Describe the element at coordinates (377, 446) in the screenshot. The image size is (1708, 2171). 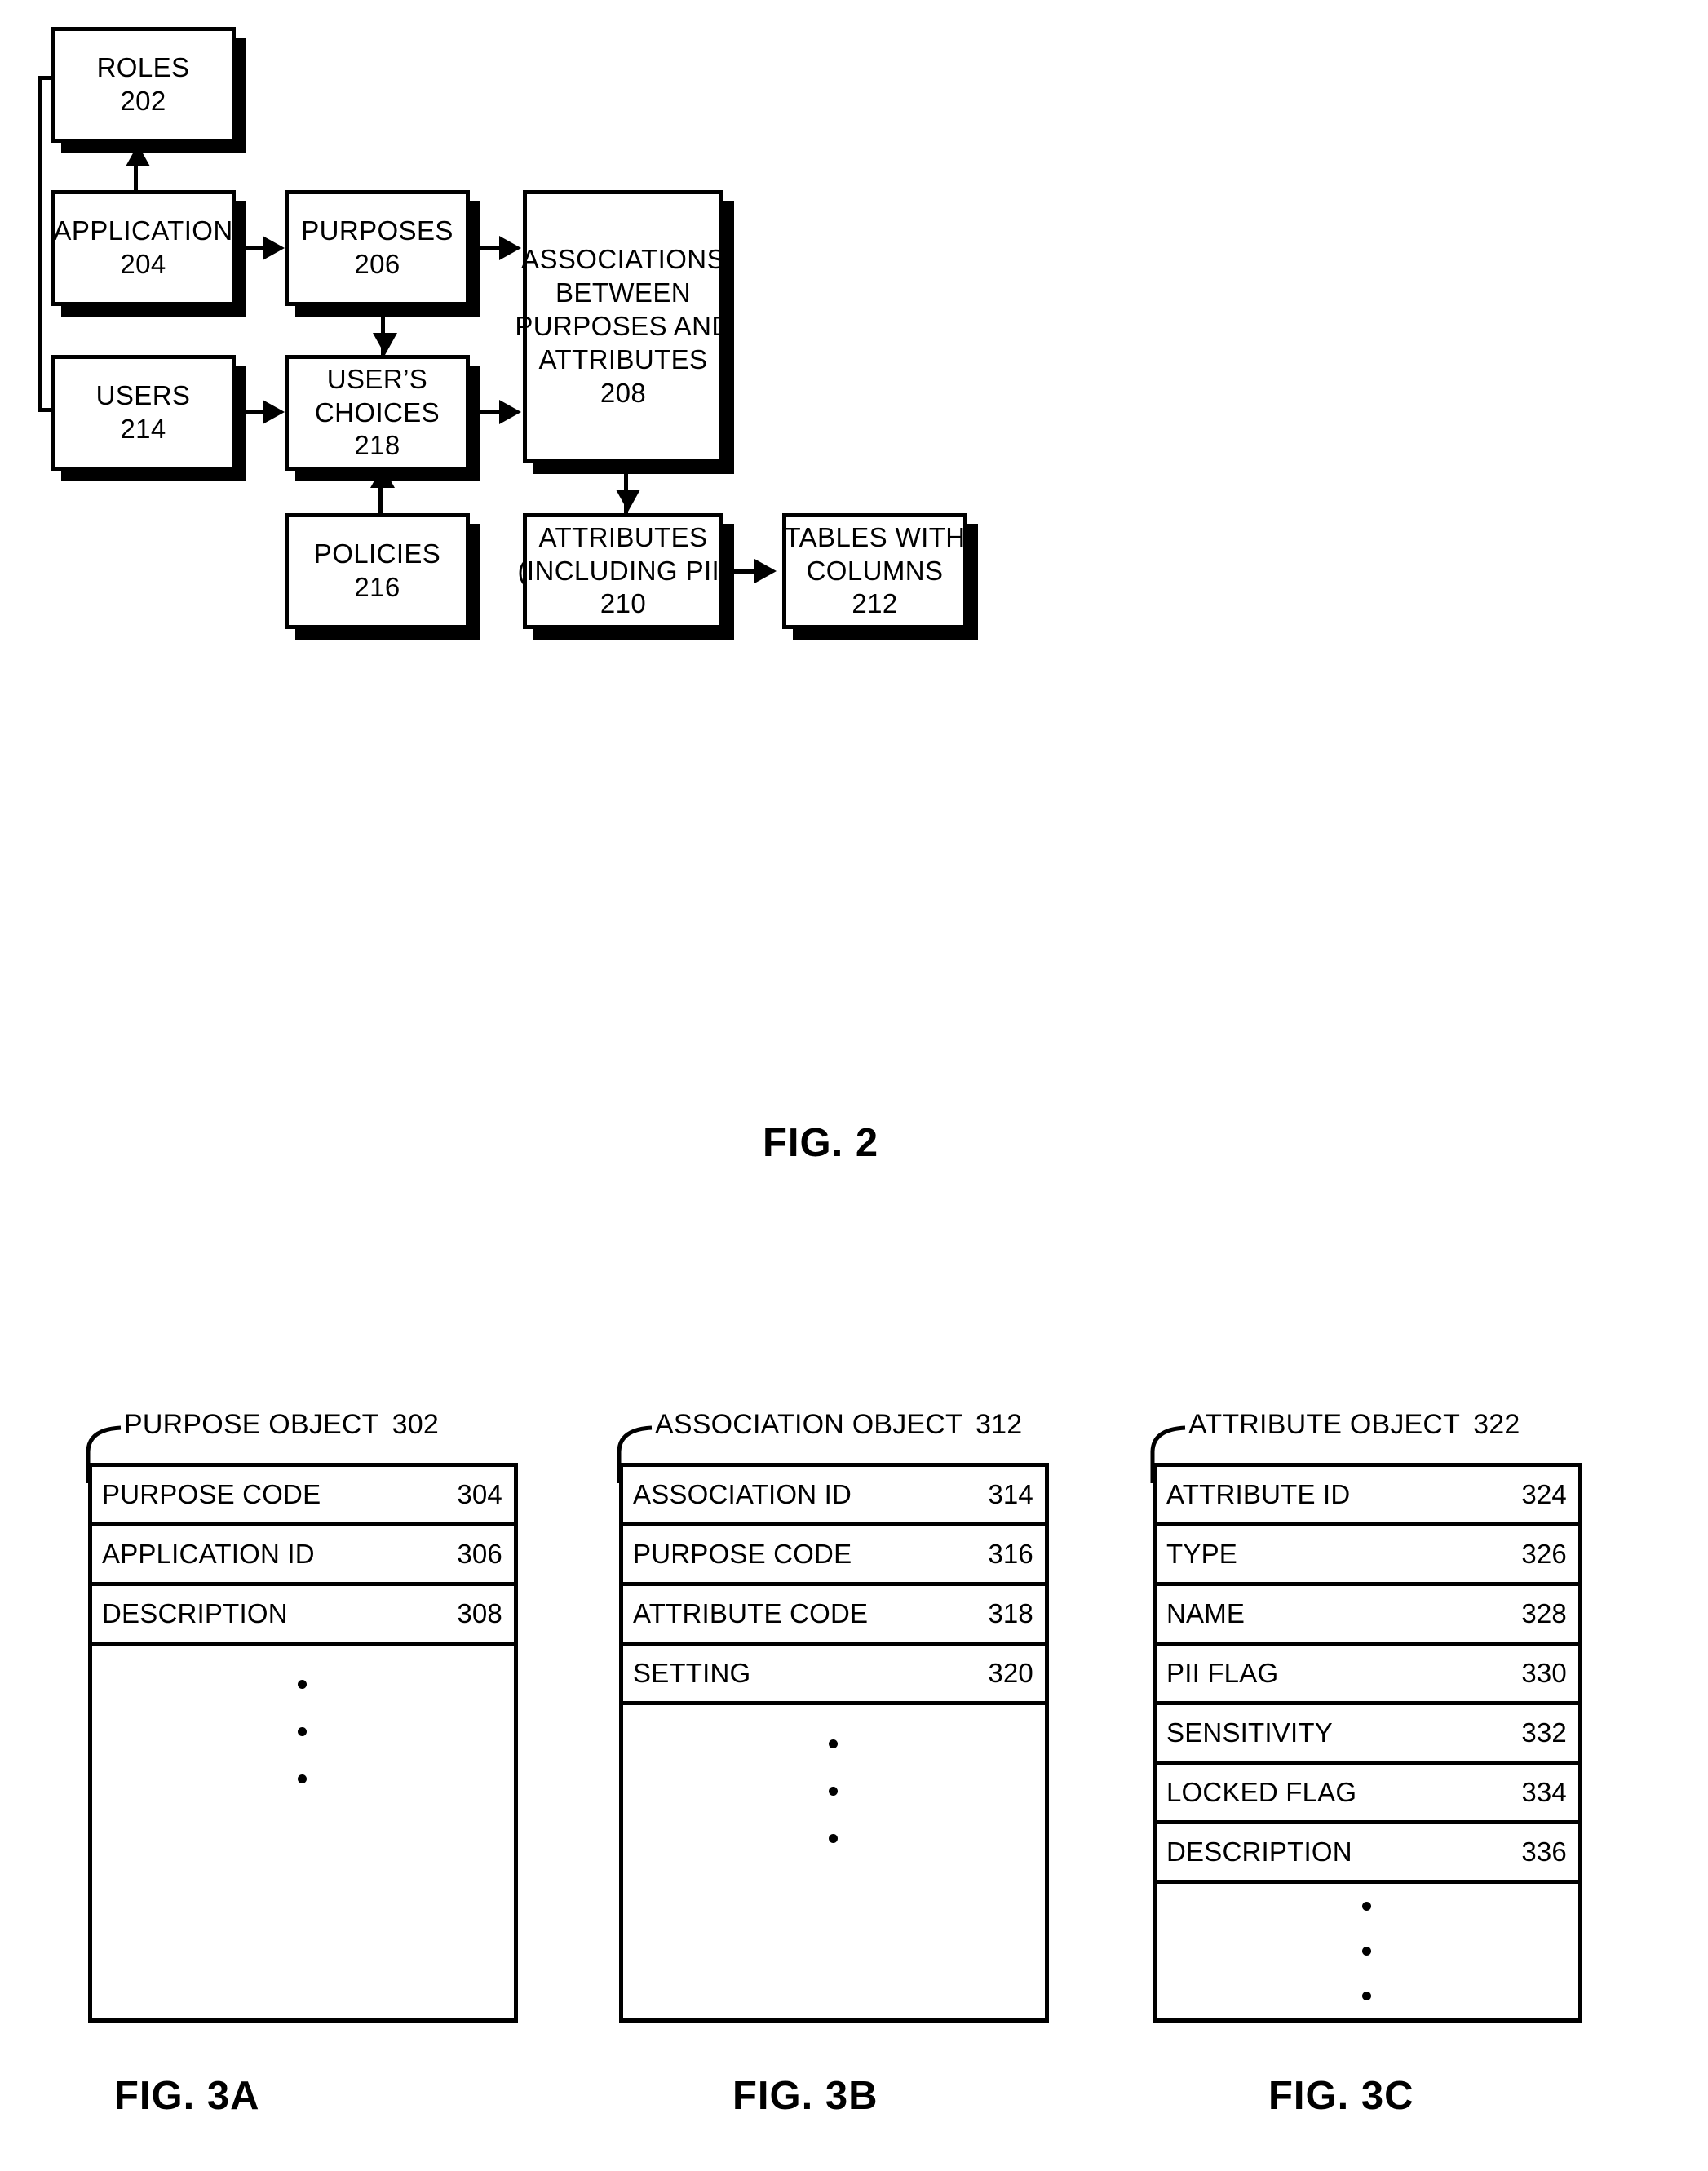
I see `flow-box-user-choices-line-2: 218` at that location.